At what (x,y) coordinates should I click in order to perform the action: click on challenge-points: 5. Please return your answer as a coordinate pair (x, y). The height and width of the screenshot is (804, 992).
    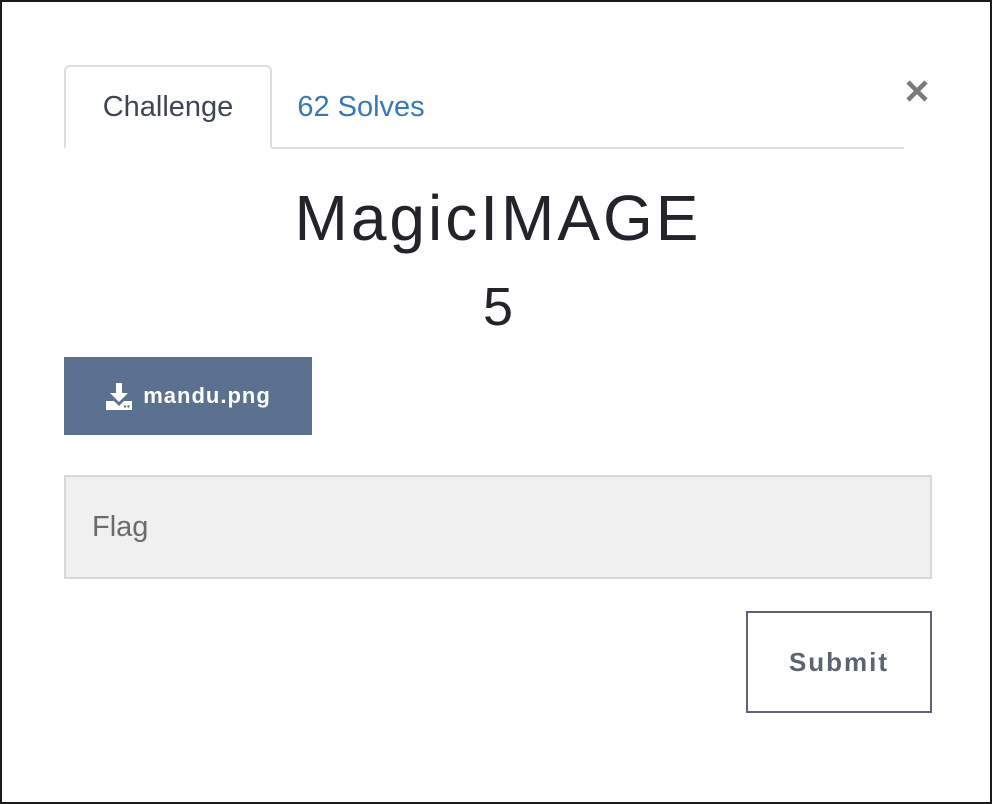
    Looking at the image, I should click on (498, 307).